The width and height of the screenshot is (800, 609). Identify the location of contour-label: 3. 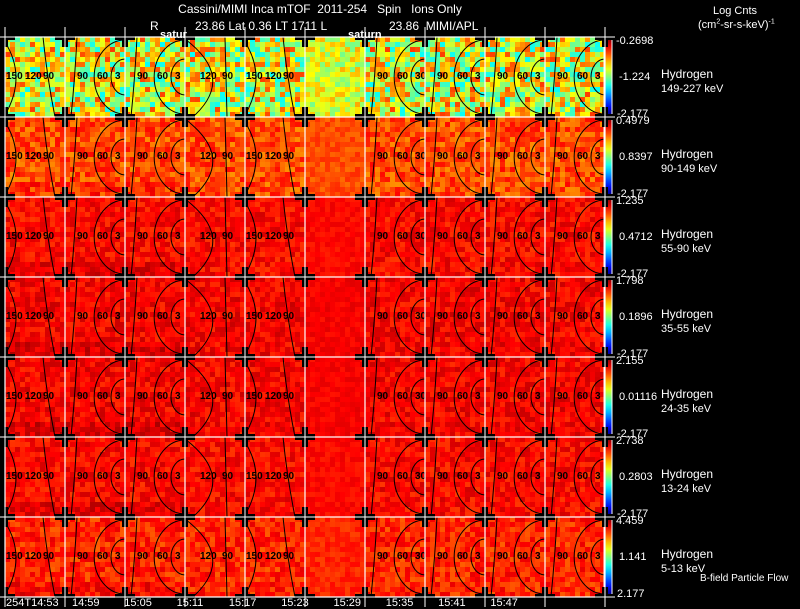
(118, 76).